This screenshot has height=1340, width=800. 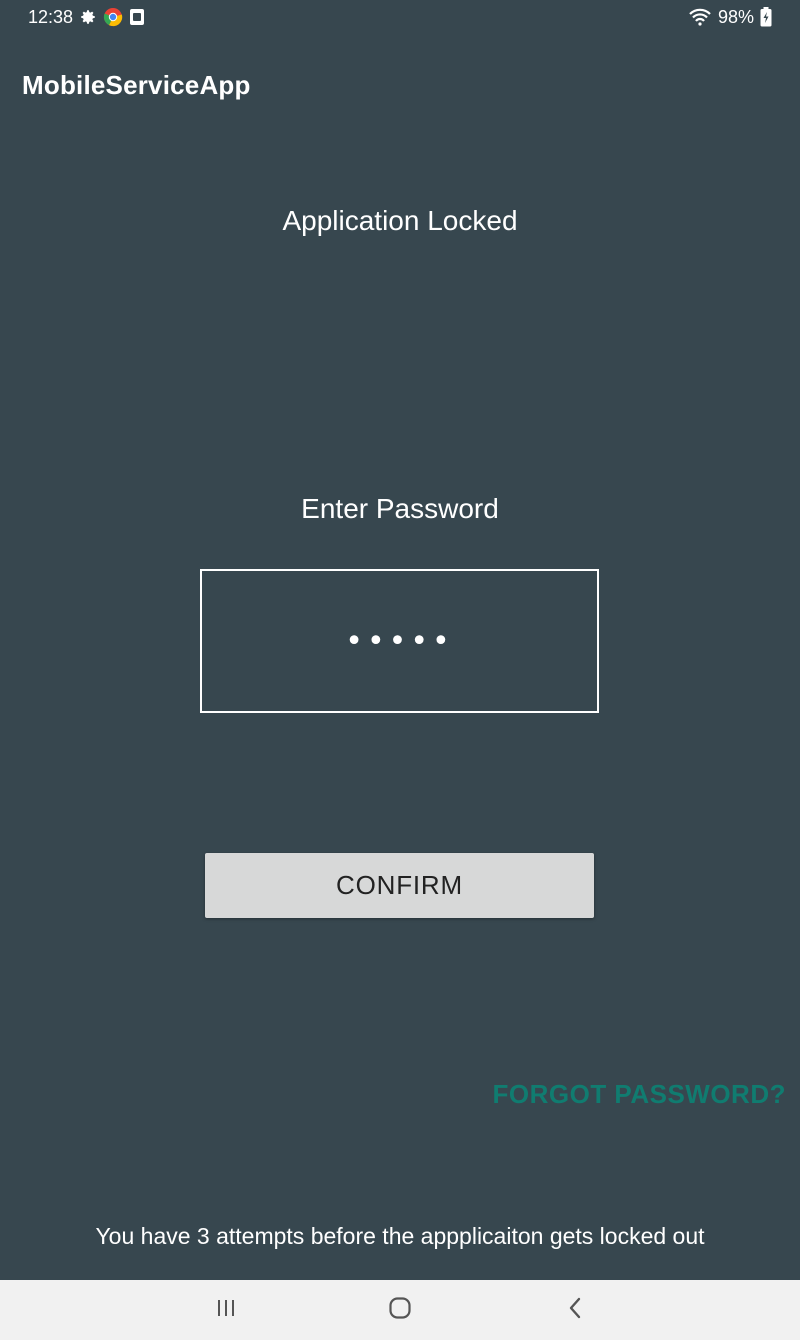 I want to click on recents-icon, so click(x=226, y=1310).